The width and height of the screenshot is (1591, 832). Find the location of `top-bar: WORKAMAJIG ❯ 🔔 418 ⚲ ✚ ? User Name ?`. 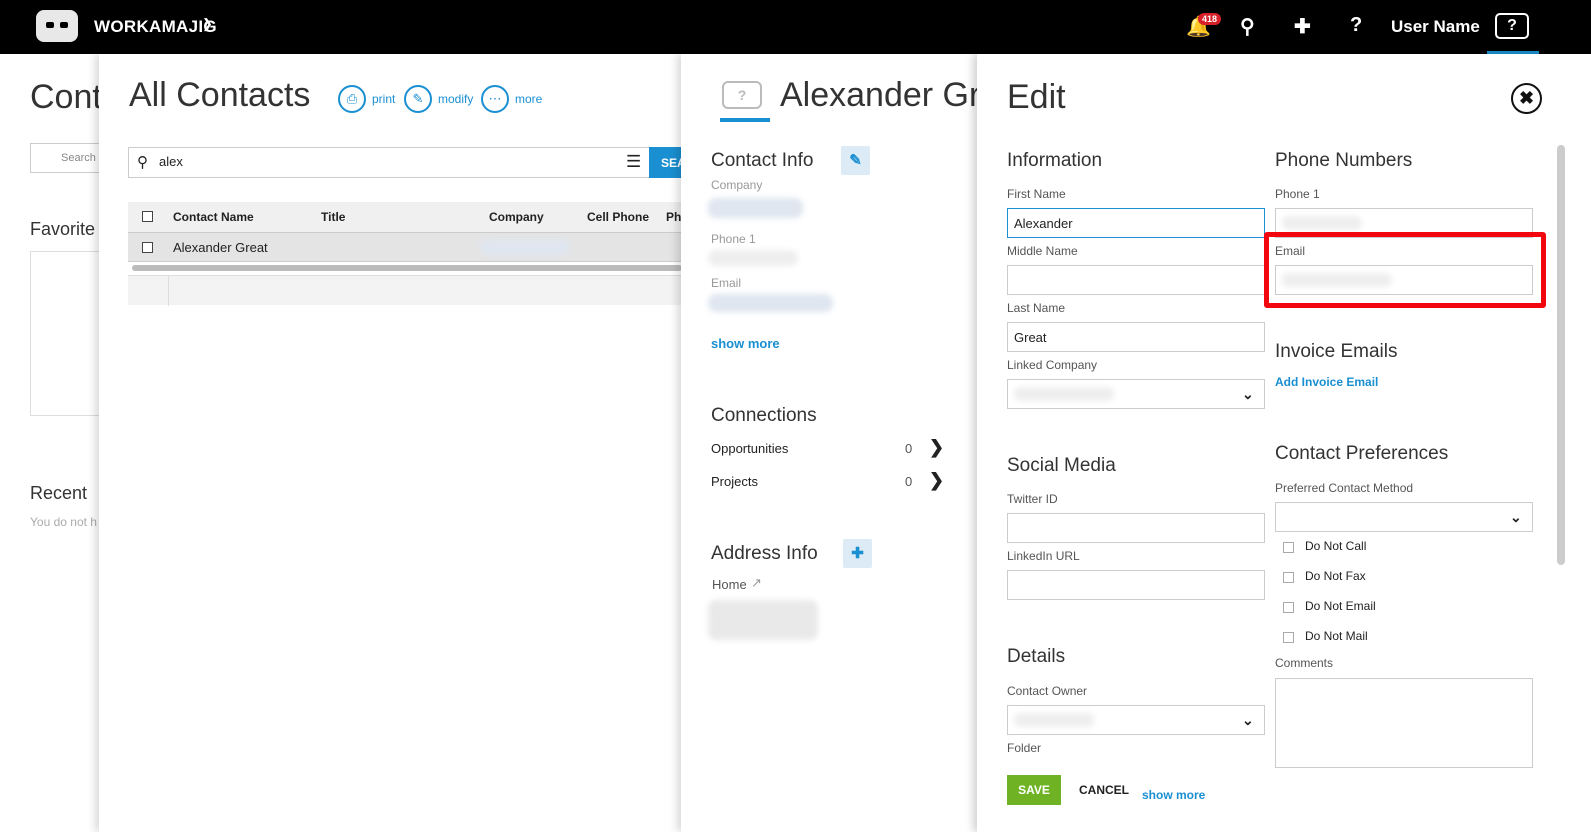

top-bar: WORKAMAJIG ❯ 🔔 418 ⚲ ✚ ? User Name ? is located at coordinates (795, 27).